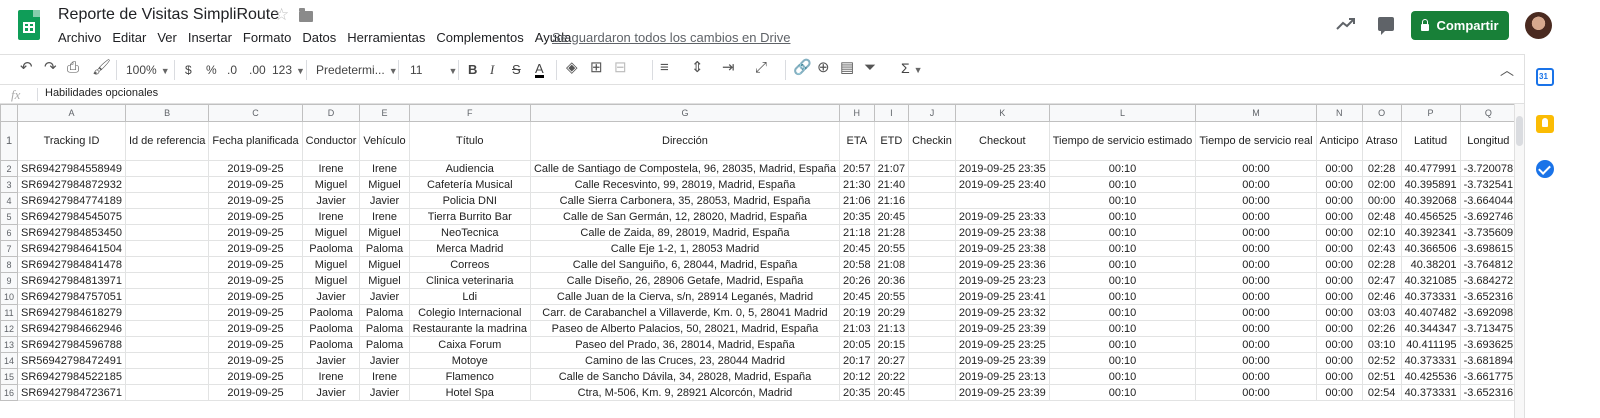 This screenshot has height=418, width=1600. I want to click on table-cell: SR69427984618279, so click(71, 312).